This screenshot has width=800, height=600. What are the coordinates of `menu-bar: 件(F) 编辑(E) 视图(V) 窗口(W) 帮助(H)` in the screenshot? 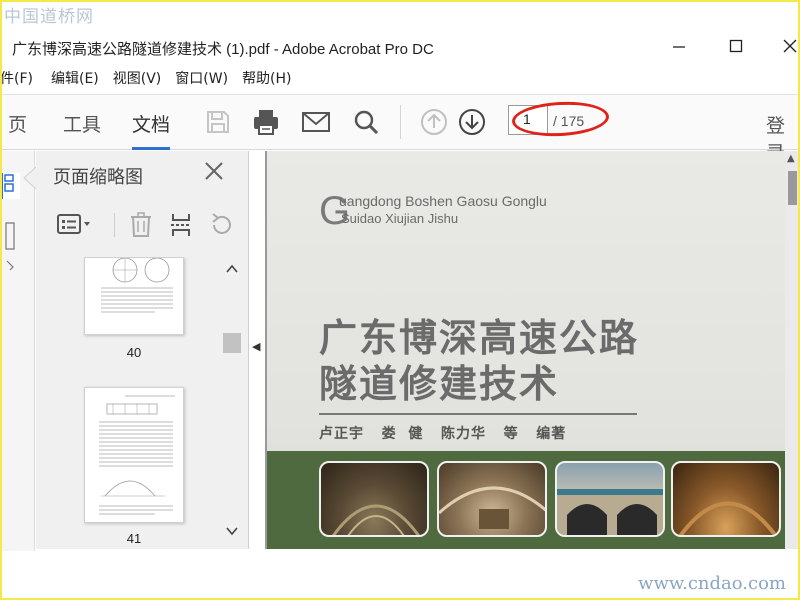 It's located at (153, 79).